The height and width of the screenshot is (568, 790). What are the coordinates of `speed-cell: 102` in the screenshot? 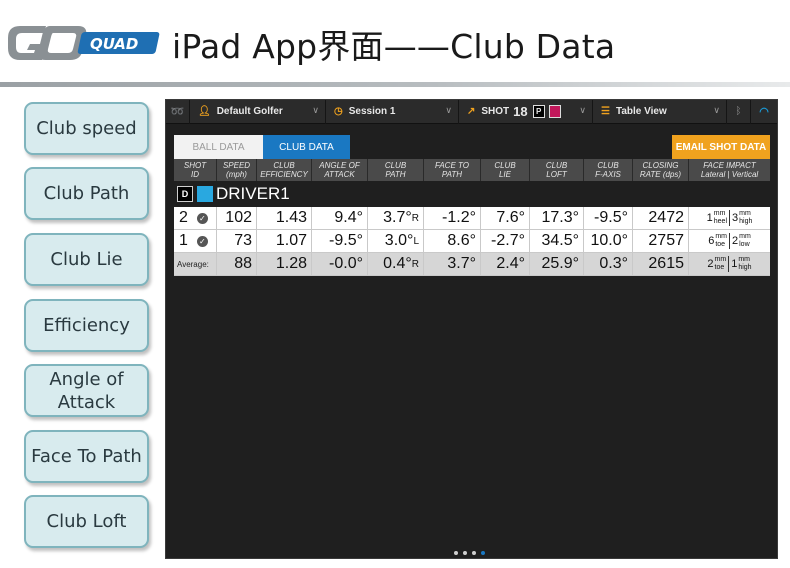 It's located at (237, 218).